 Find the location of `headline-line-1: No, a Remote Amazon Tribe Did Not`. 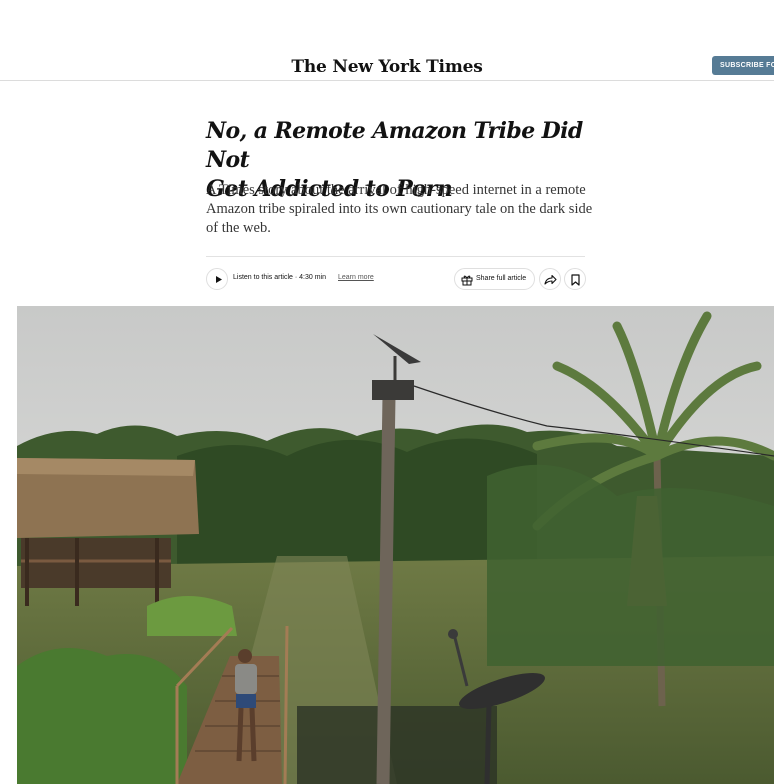

headline-line-1: No, a Remote Amazon Tribe Did Not is located at coordinates (394, 145).